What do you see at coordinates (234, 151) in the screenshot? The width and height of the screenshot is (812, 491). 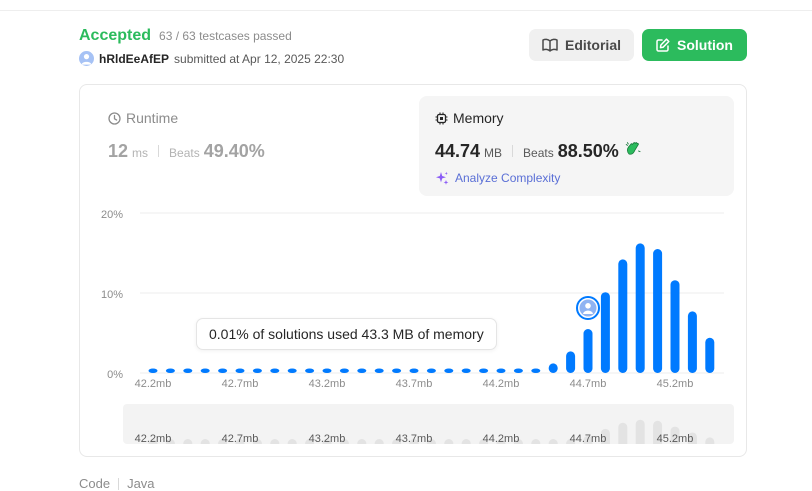 I see `runtime-beats-value: 49.40%` at bounding box center [234, 151].